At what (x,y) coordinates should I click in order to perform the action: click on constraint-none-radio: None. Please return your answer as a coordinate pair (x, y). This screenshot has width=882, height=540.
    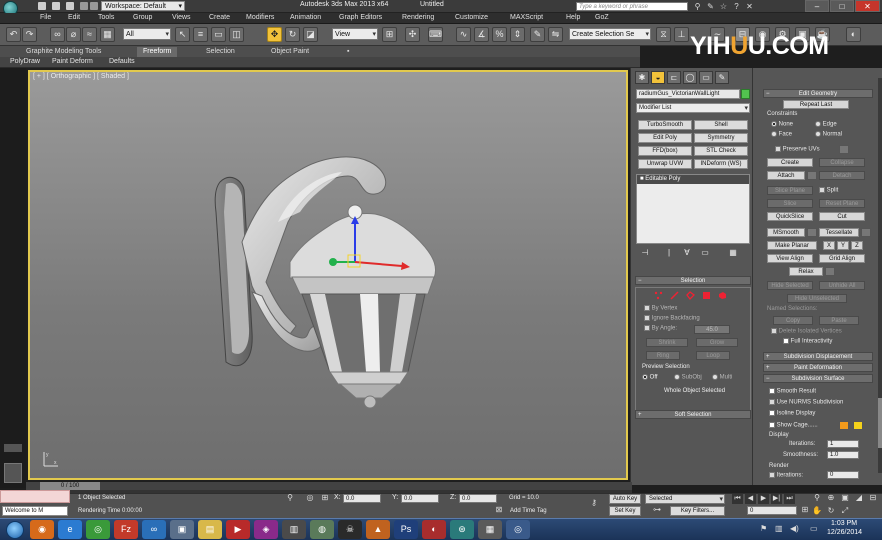
    Looking at the image, I should click on (782, 124).